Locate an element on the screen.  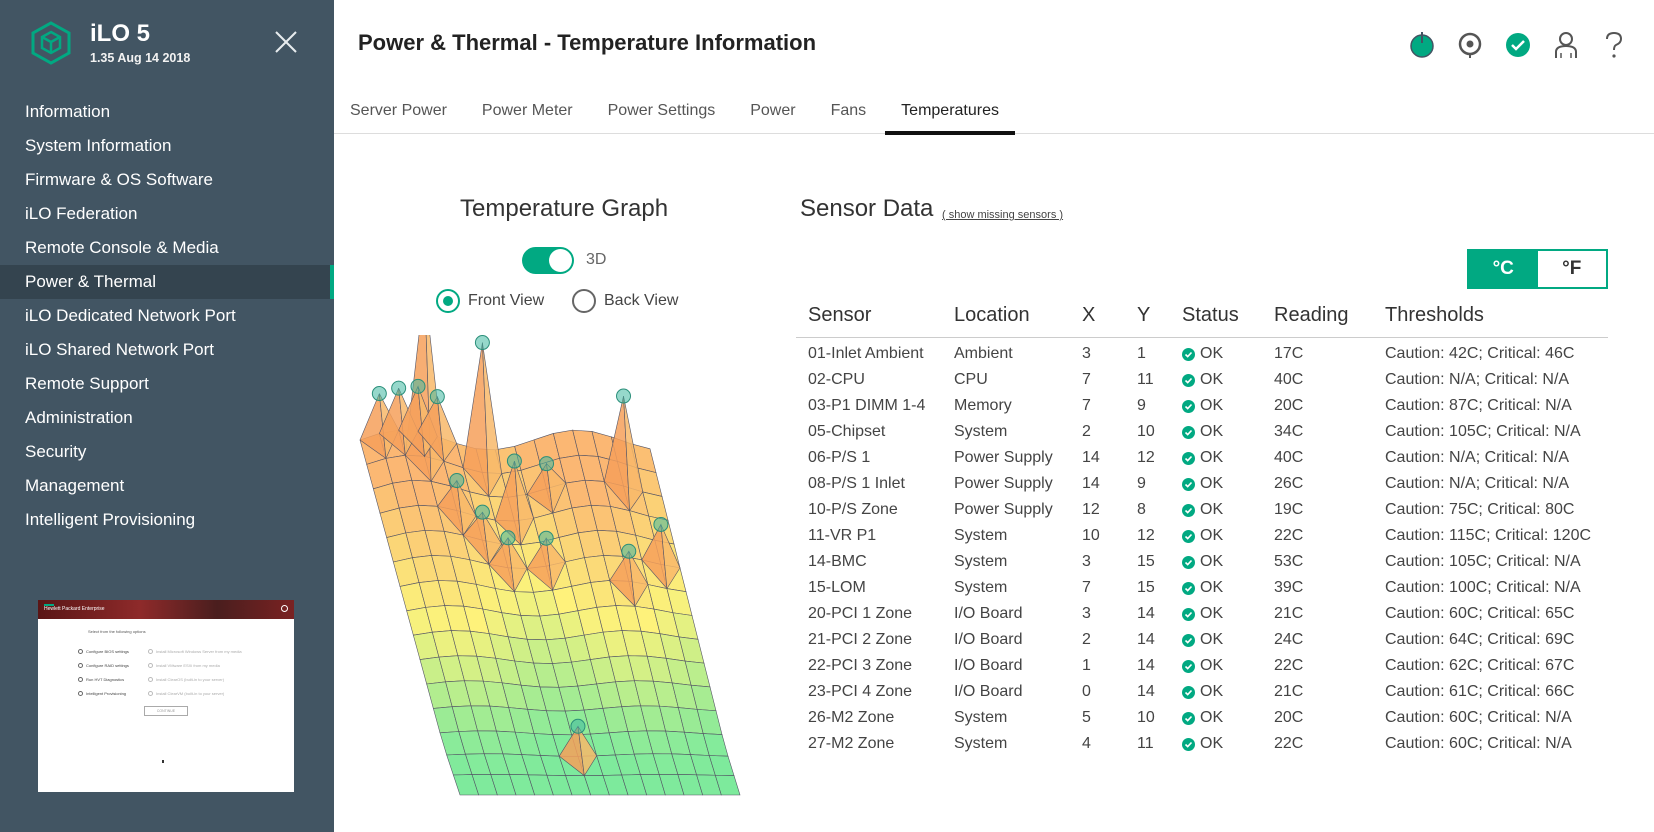
column-header-location: Location is located at coordinates (1006, 316).